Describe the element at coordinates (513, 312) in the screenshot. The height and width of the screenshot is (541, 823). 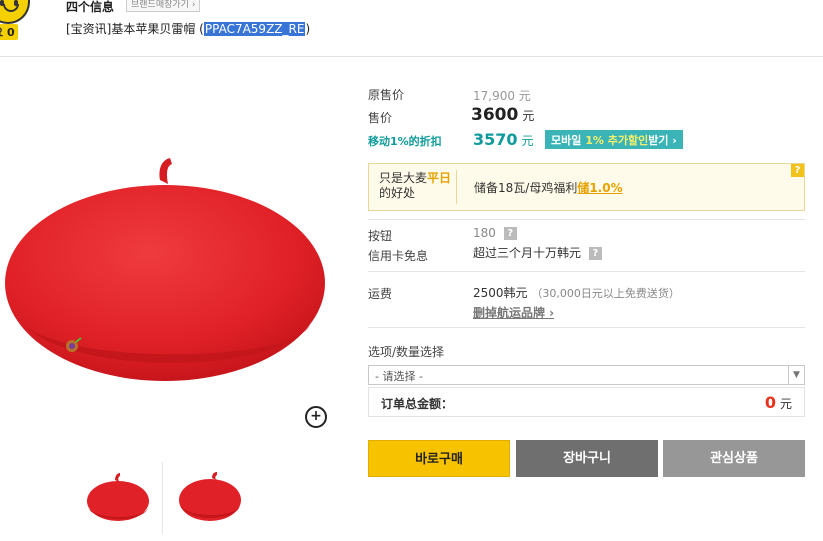
I see `shipping-brand-link: 删掉航运品牌 ›` at that location.